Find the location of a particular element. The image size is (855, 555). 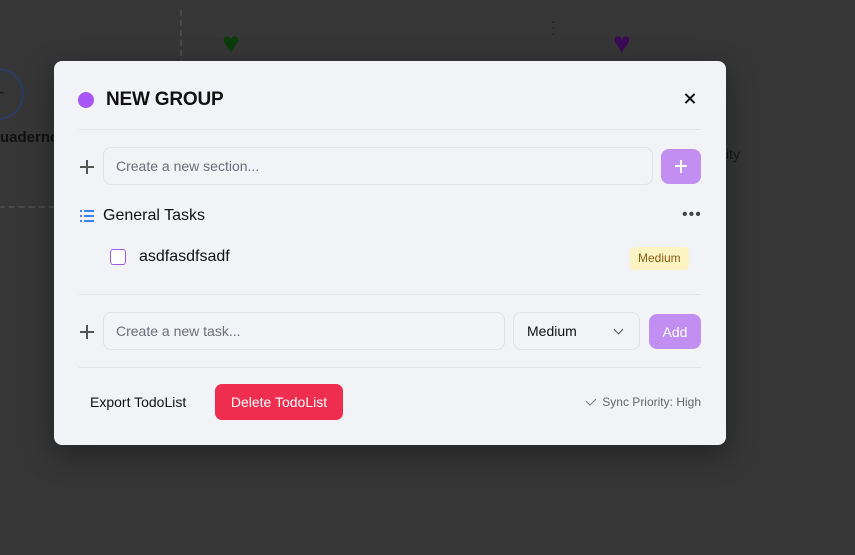

delete-todolist-button: Delete TodoList is located at coordinates (279, 402).